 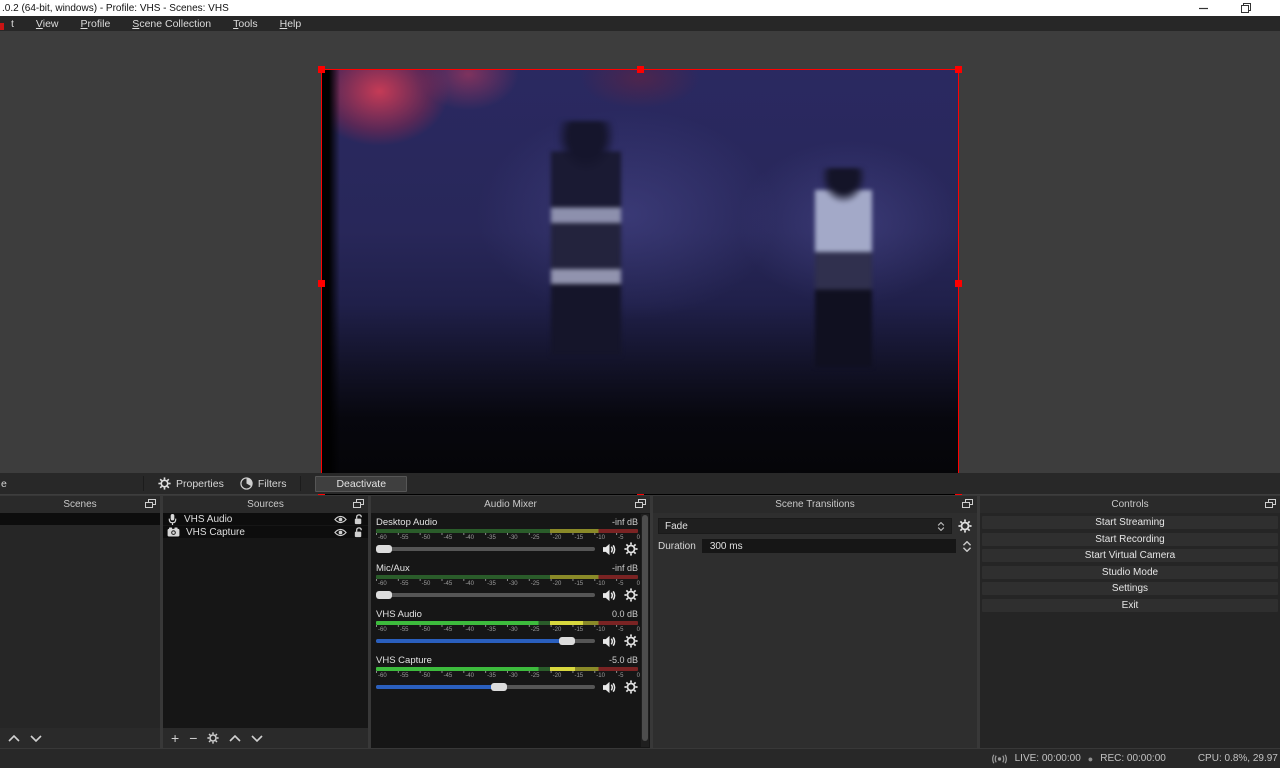 What do you see at coordinates (193, 738) in the screenshot?
I see `remove-source-button: −` at bounding box center [193, 738].